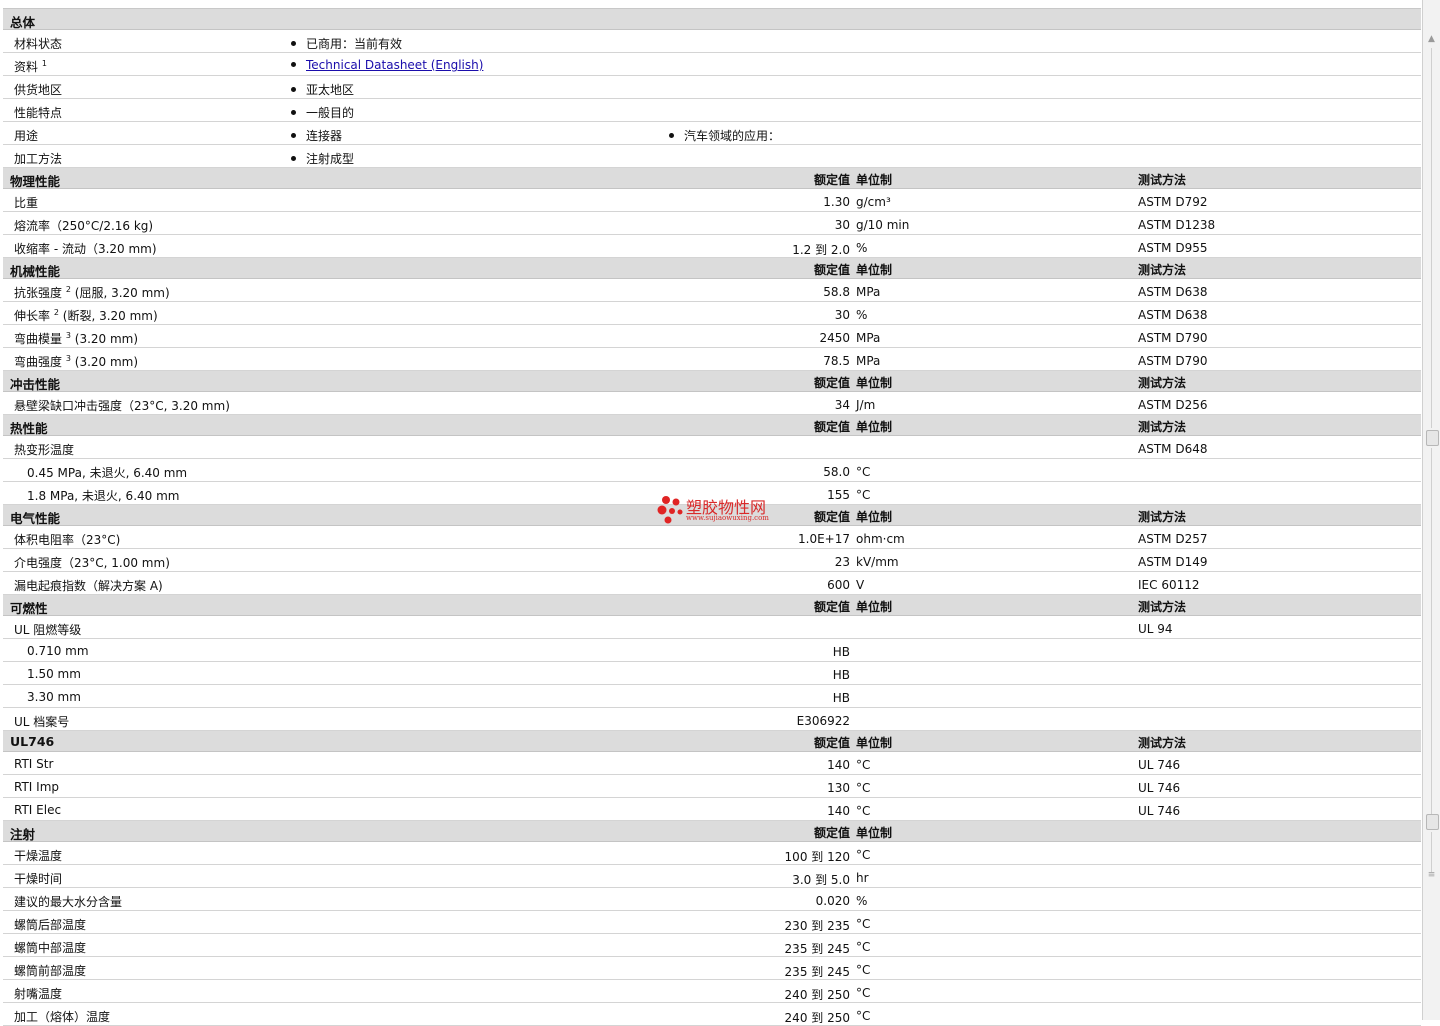  Describe the element at coordinates (85, 249) in the screenshot. I see `row-label: 收缩率 - 流动（3.20 mm)` at that location.